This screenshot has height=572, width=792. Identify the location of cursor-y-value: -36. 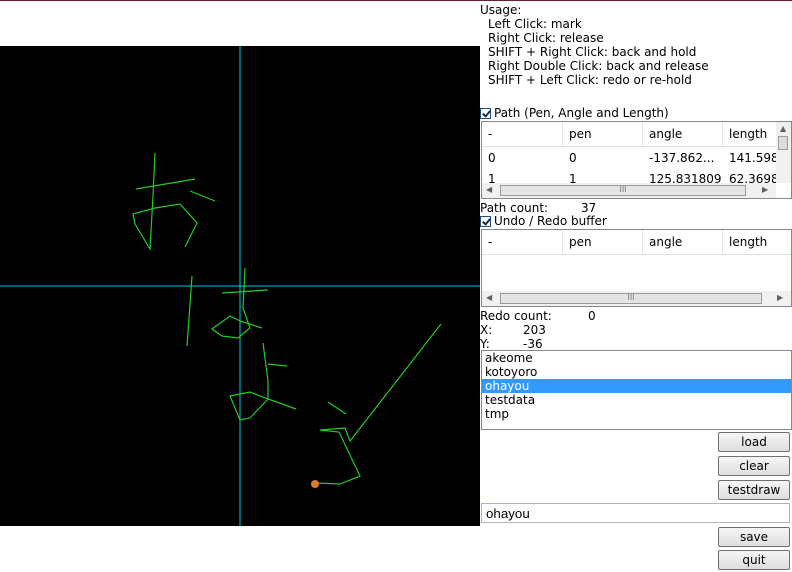
(533, 344).